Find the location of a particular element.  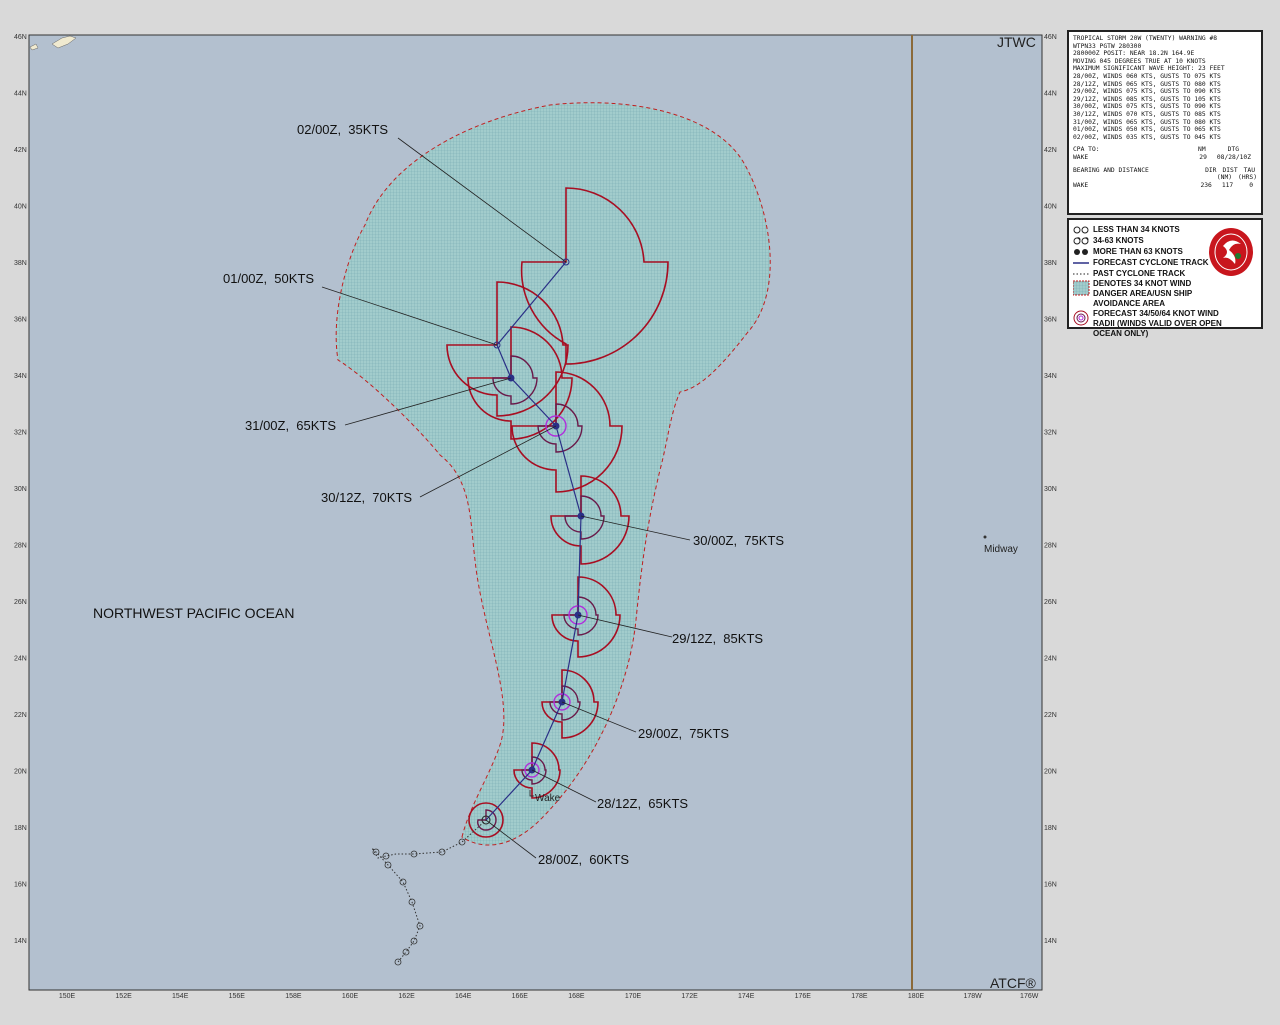

cpa-nm: 29 is located at coordinates (1203, 157).